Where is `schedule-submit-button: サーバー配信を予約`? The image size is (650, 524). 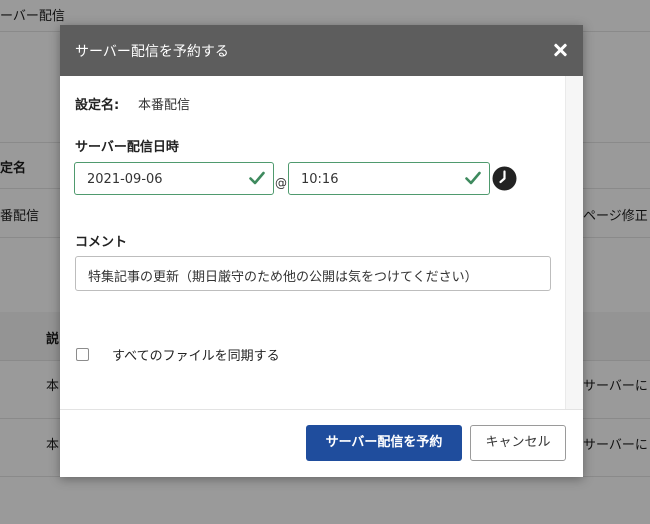
schedule-submit-button: サーバー配信を予約 is located at coordinates (384, 443).